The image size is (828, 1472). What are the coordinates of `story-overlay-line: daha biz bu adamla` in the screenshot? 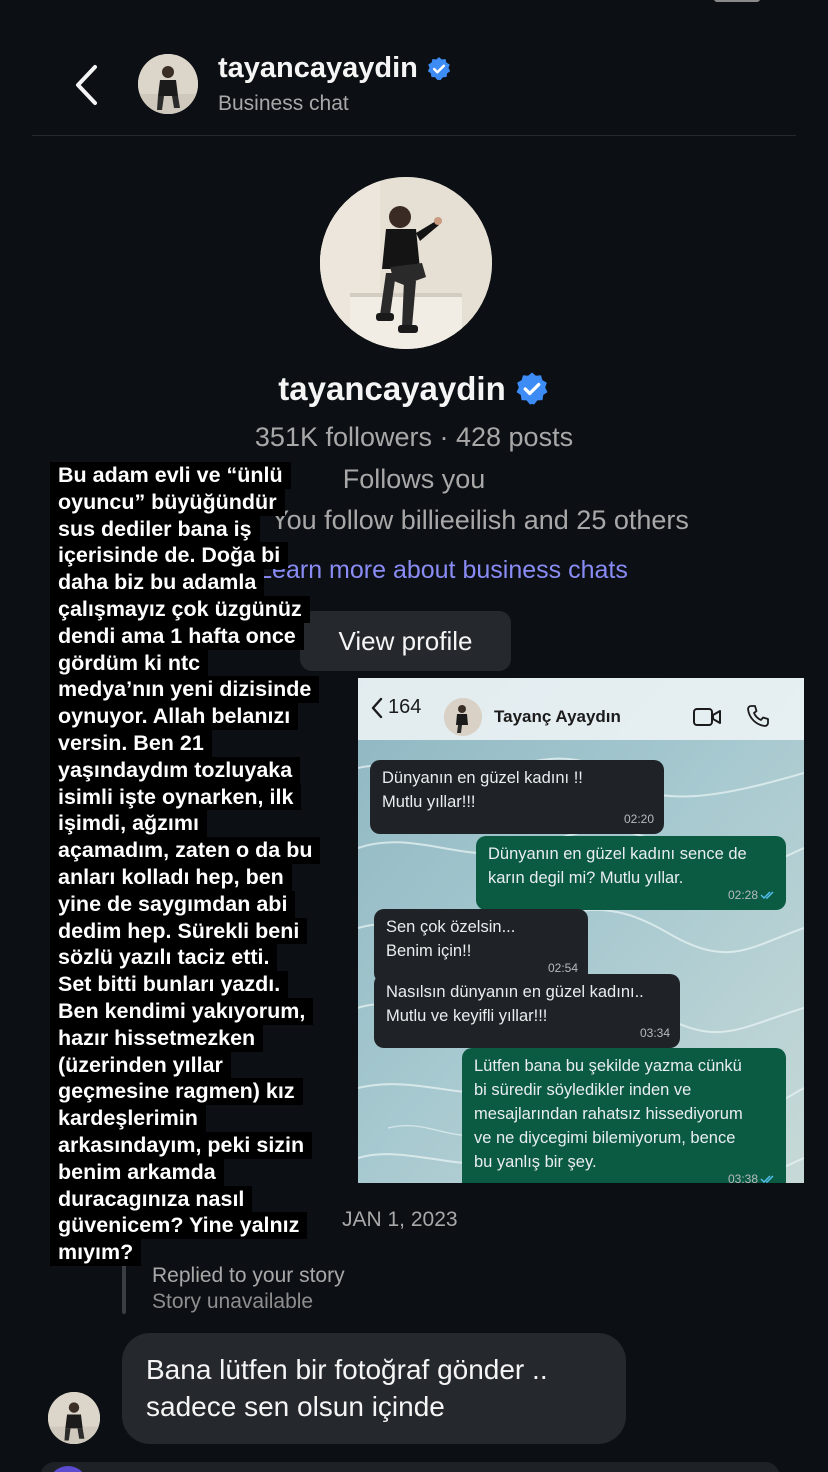 It's located at (157, 582).